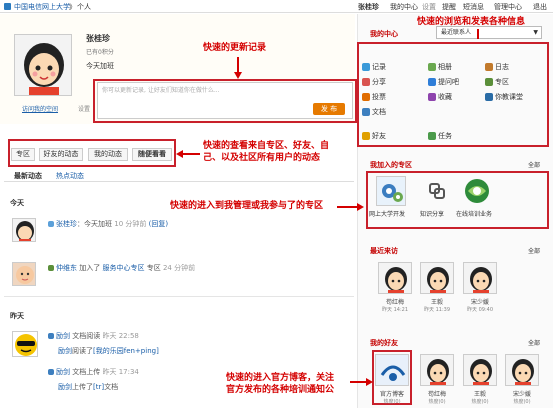 This screenshot has width=553, height=408. I want to click on subtab-latest: 最新动态, so click(28, 176).